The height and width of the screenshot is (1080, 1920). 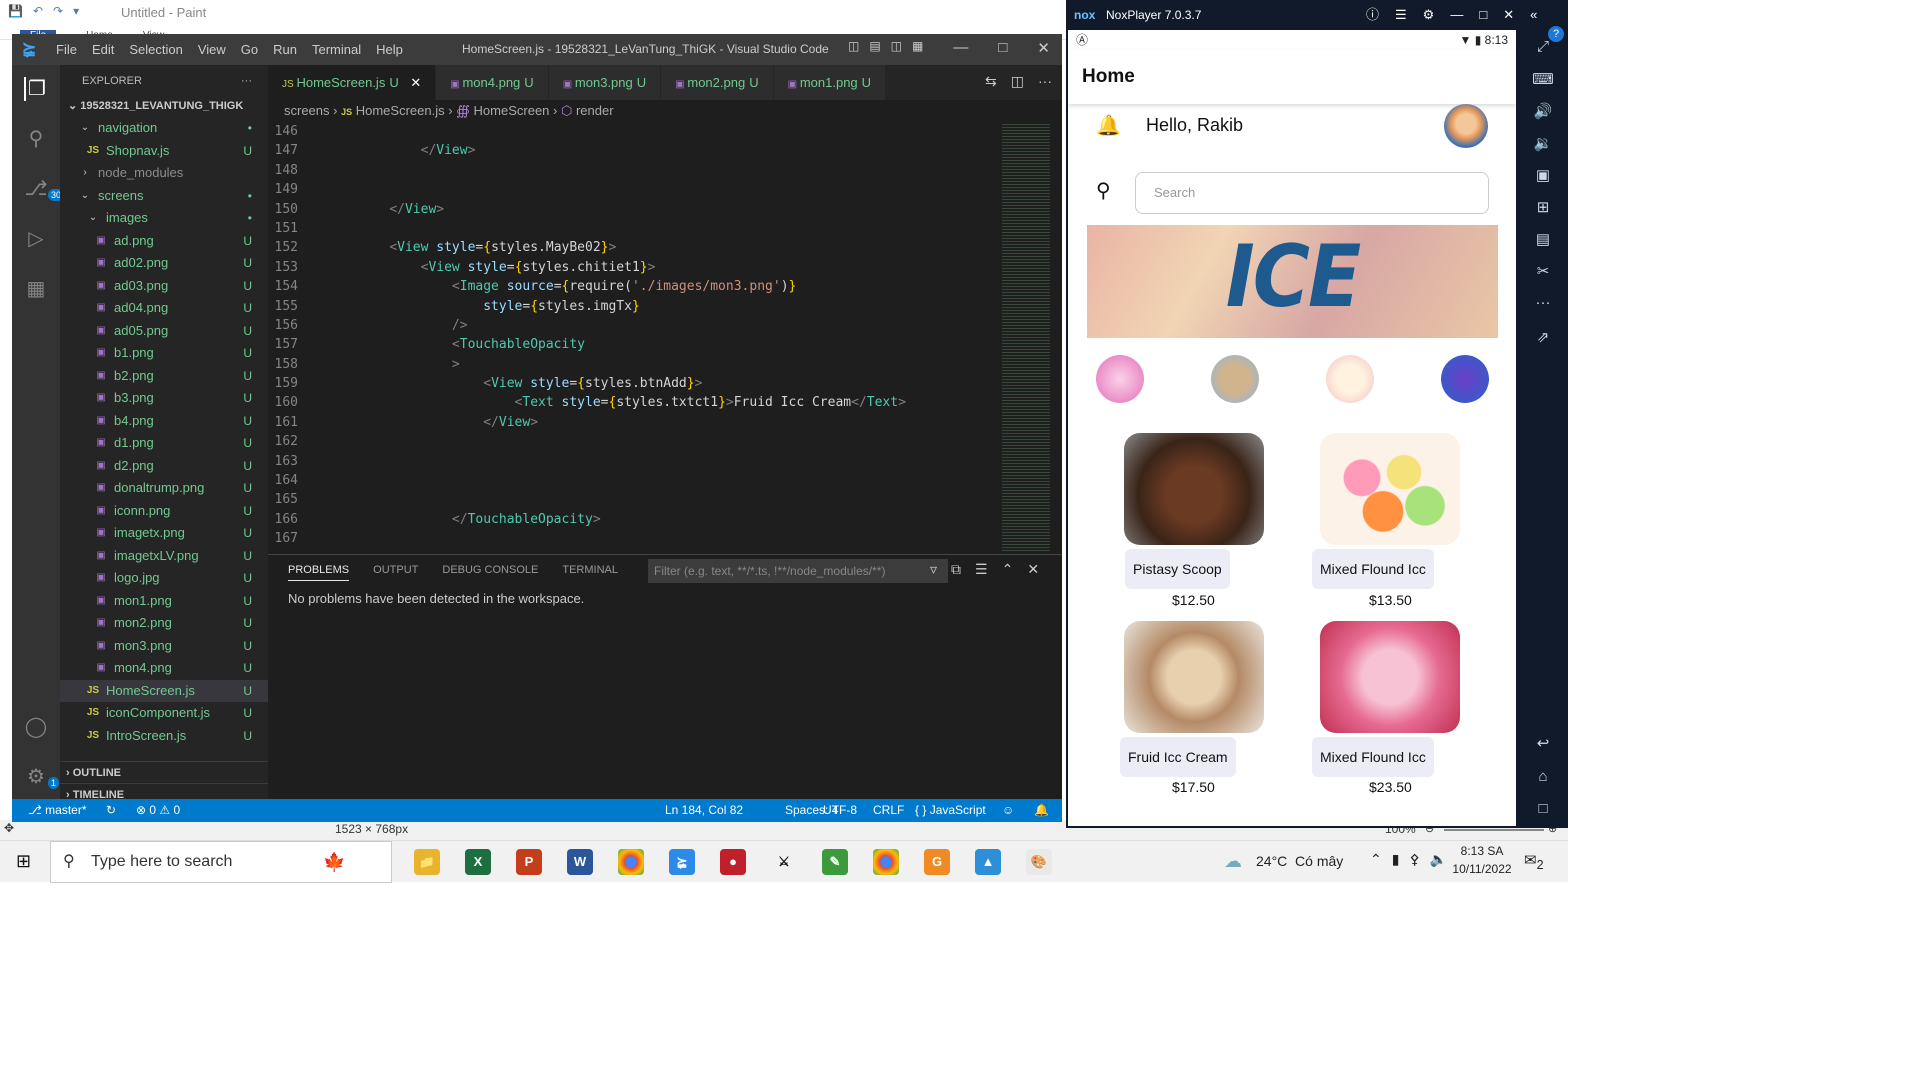 What do you see at coordinates (164, 601) in the screenshot?
I see `file-item: ▣ mon1.png U` at bounding box center [164, 601].